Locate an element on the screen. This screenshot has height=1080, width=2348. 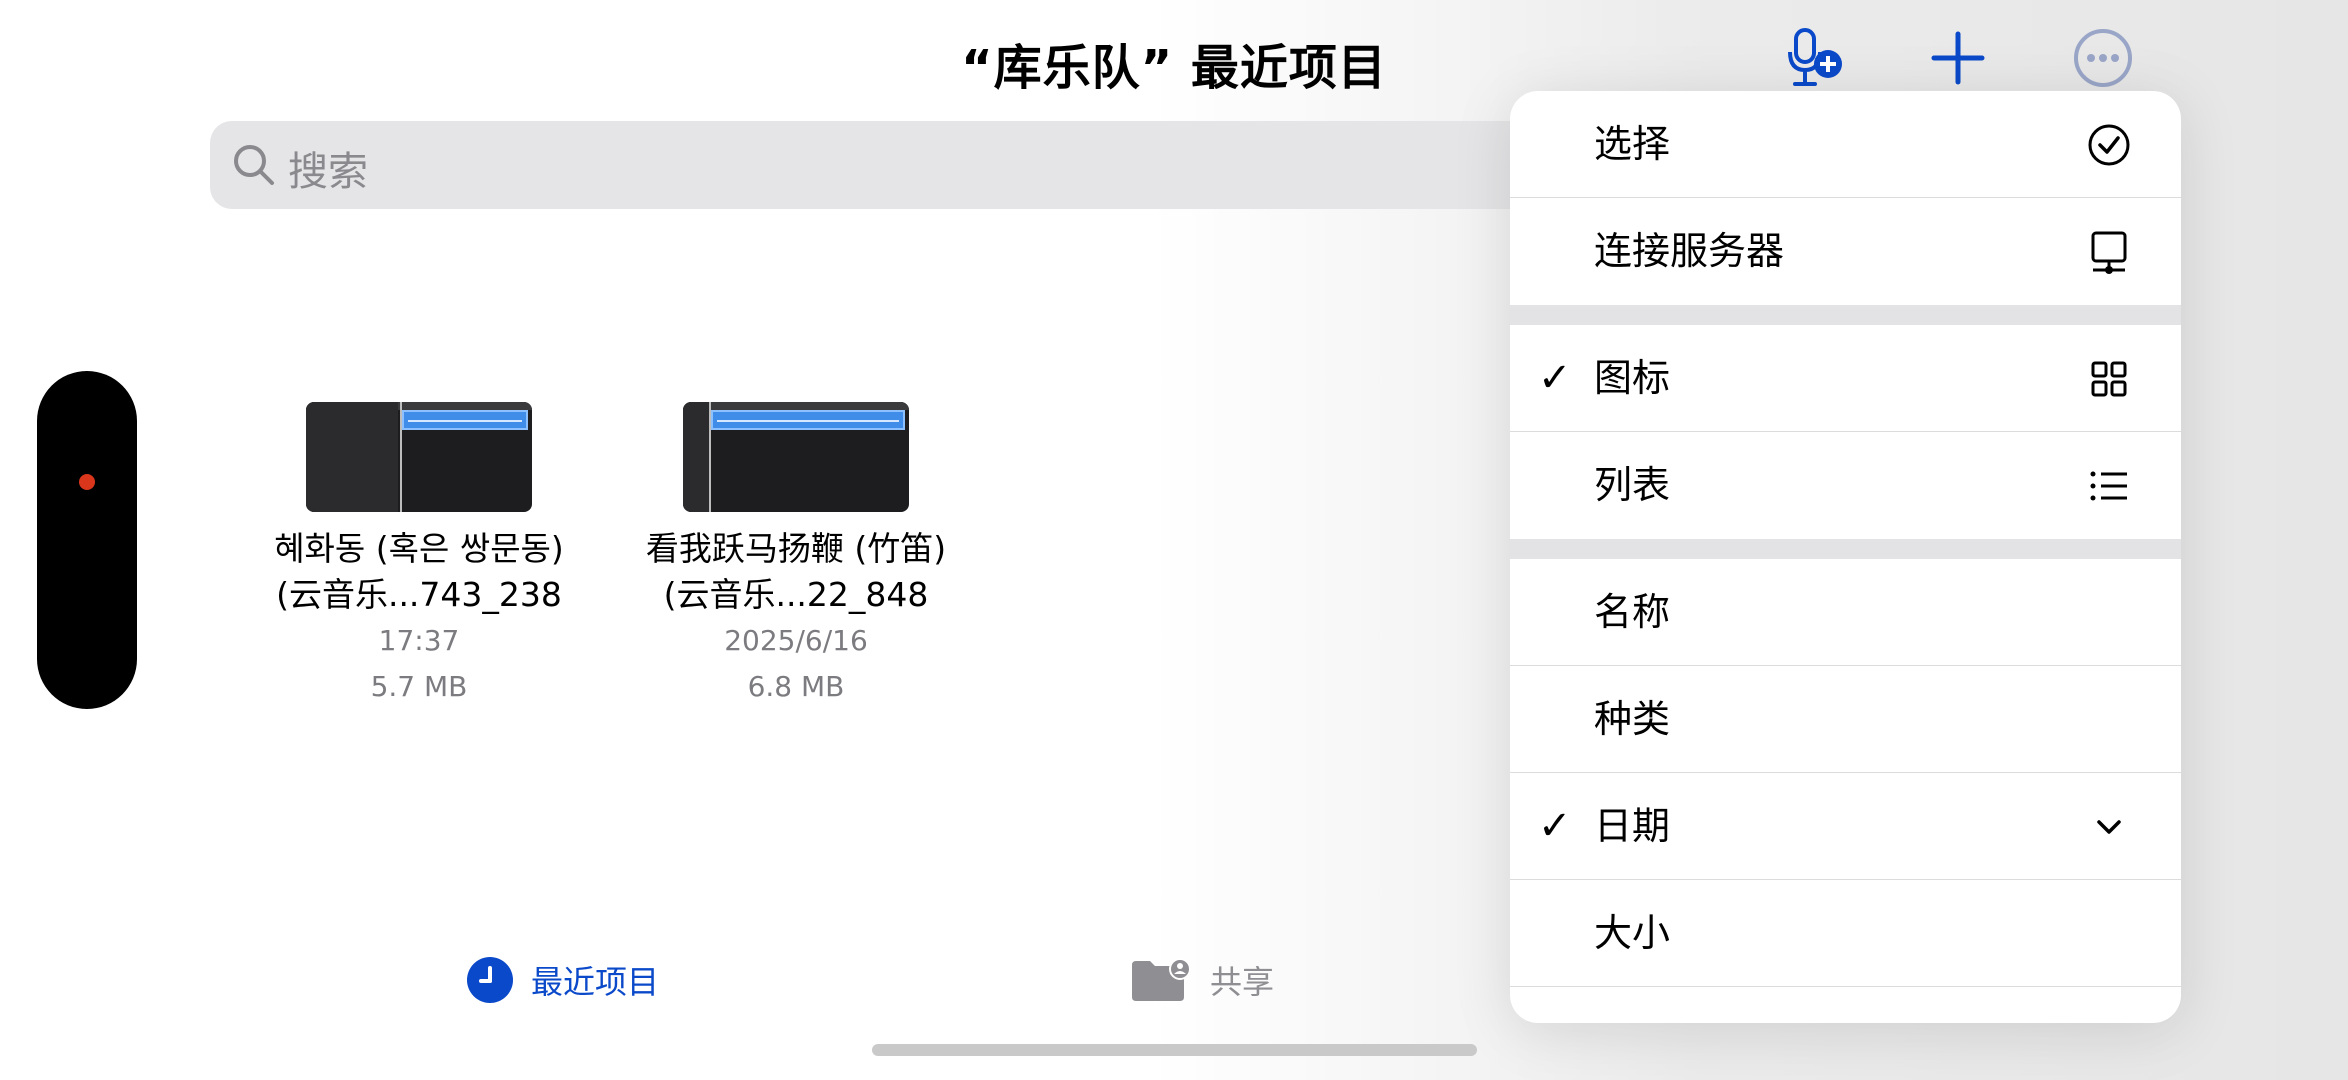
menu-item-sort-size: 大小 is located at coordinates (1845, 933).